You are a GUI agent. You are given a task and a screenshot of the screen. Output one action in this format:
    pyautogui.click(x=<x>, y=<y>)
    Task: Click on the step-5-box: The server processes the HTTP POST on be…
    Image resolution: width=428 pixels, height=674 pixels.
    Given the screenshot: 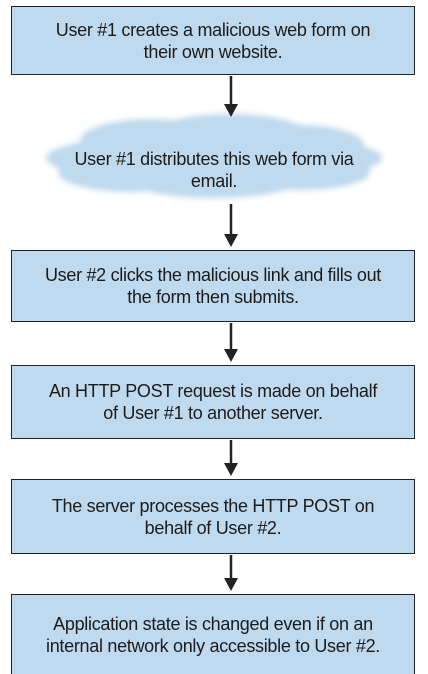 What is the action you would take?
    pyautogui.click(x=213, y=516)
    